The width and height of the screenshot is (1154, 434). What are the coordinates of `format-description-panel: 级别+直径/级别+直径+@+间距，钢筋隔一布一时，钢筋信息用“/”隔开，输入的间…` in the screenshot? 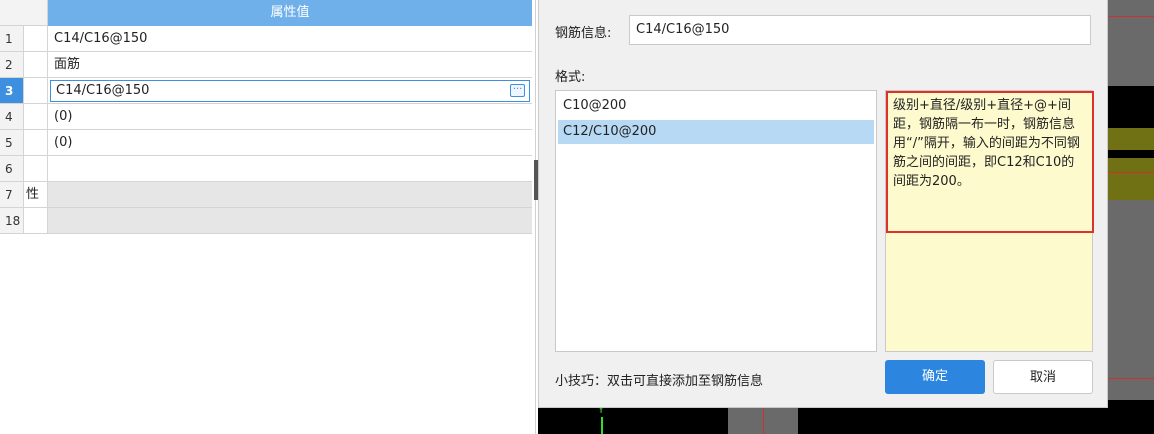 It's located at (989, 221).